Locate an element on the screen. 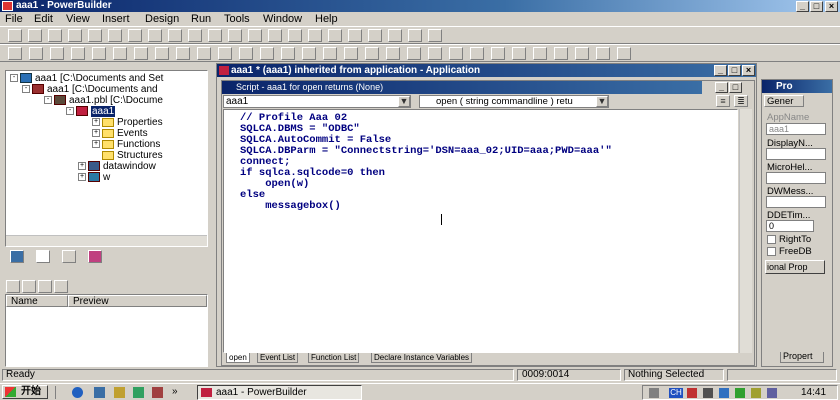 This screenshot has height=400, width=840. painter-close: × is located at coordinates (748, 70).